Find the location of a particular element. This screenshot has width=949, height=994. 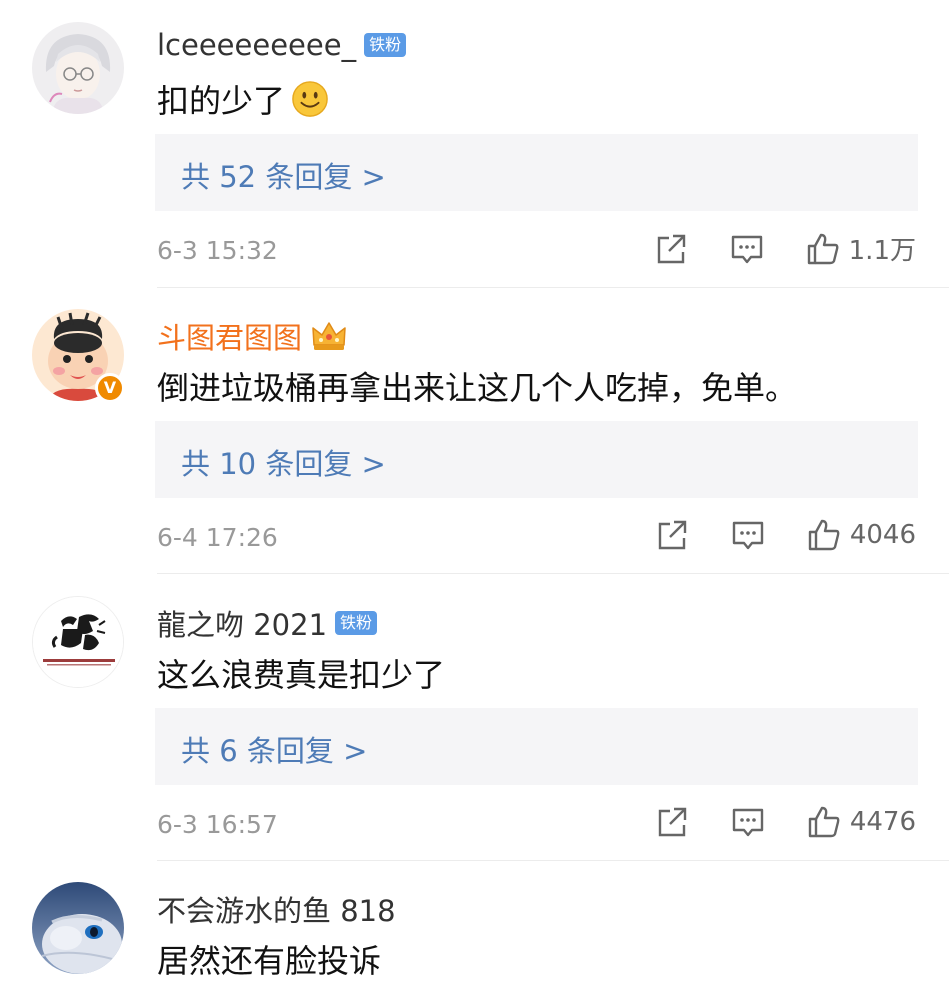

username: lceeeeeeeee_ 铁粉 is located at coordinates (282, 45).